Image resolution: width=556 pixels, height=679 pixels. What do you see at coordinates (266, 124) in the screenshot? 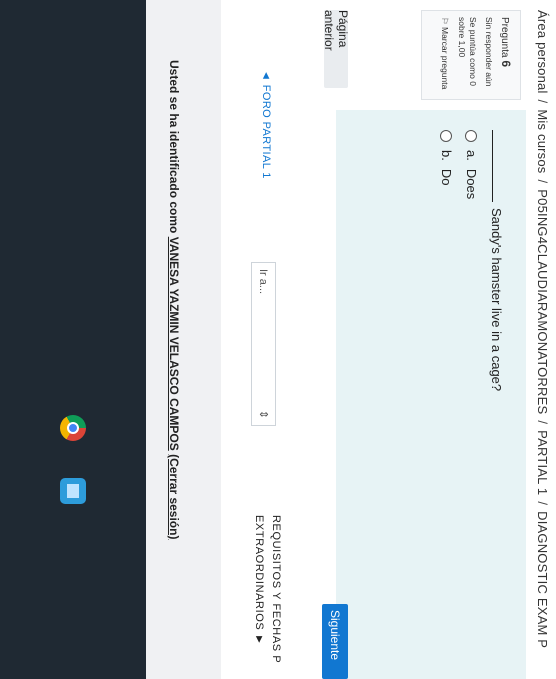
I see `previous-activity-link: ◄ FORO PARTIAL 1` at bounding box center [266, 124].